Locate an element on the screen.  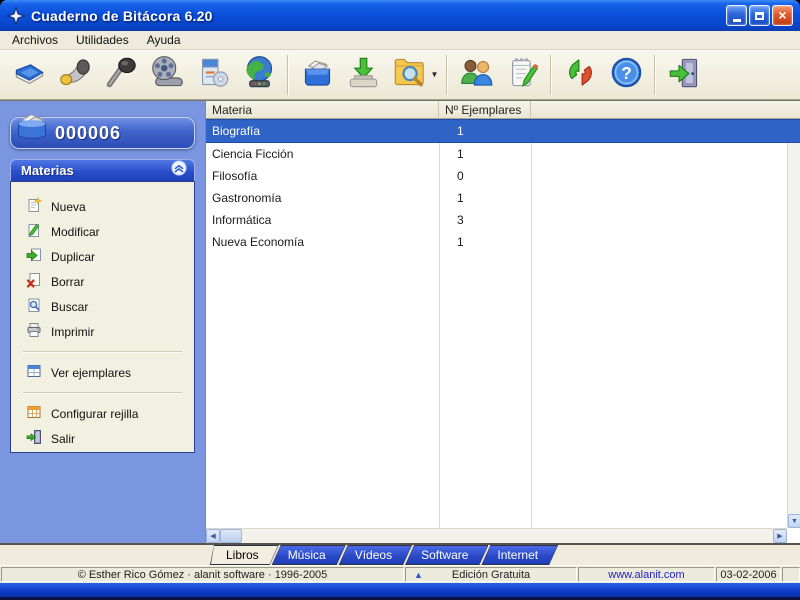
microphone-icon is located at coordinates (121, 75).